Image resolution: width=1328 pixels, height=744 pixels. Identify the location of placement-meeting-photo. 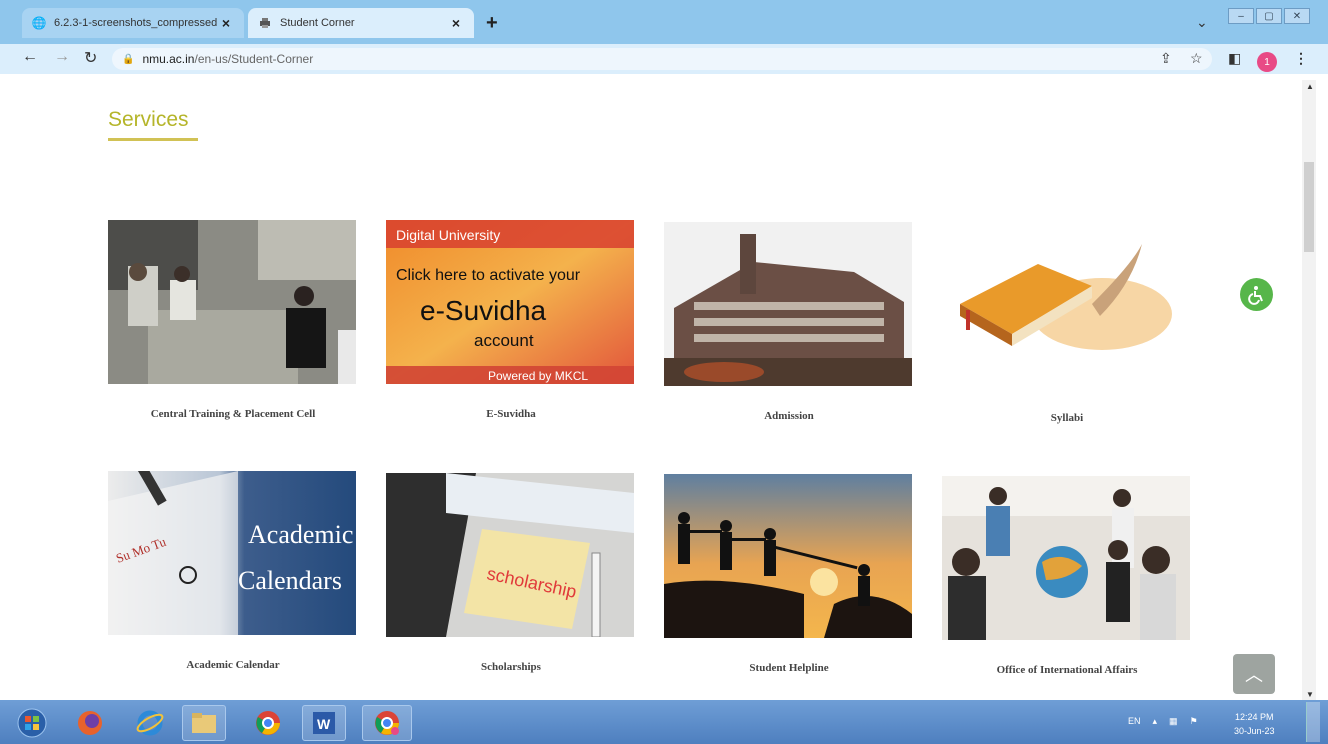
(232, 302).